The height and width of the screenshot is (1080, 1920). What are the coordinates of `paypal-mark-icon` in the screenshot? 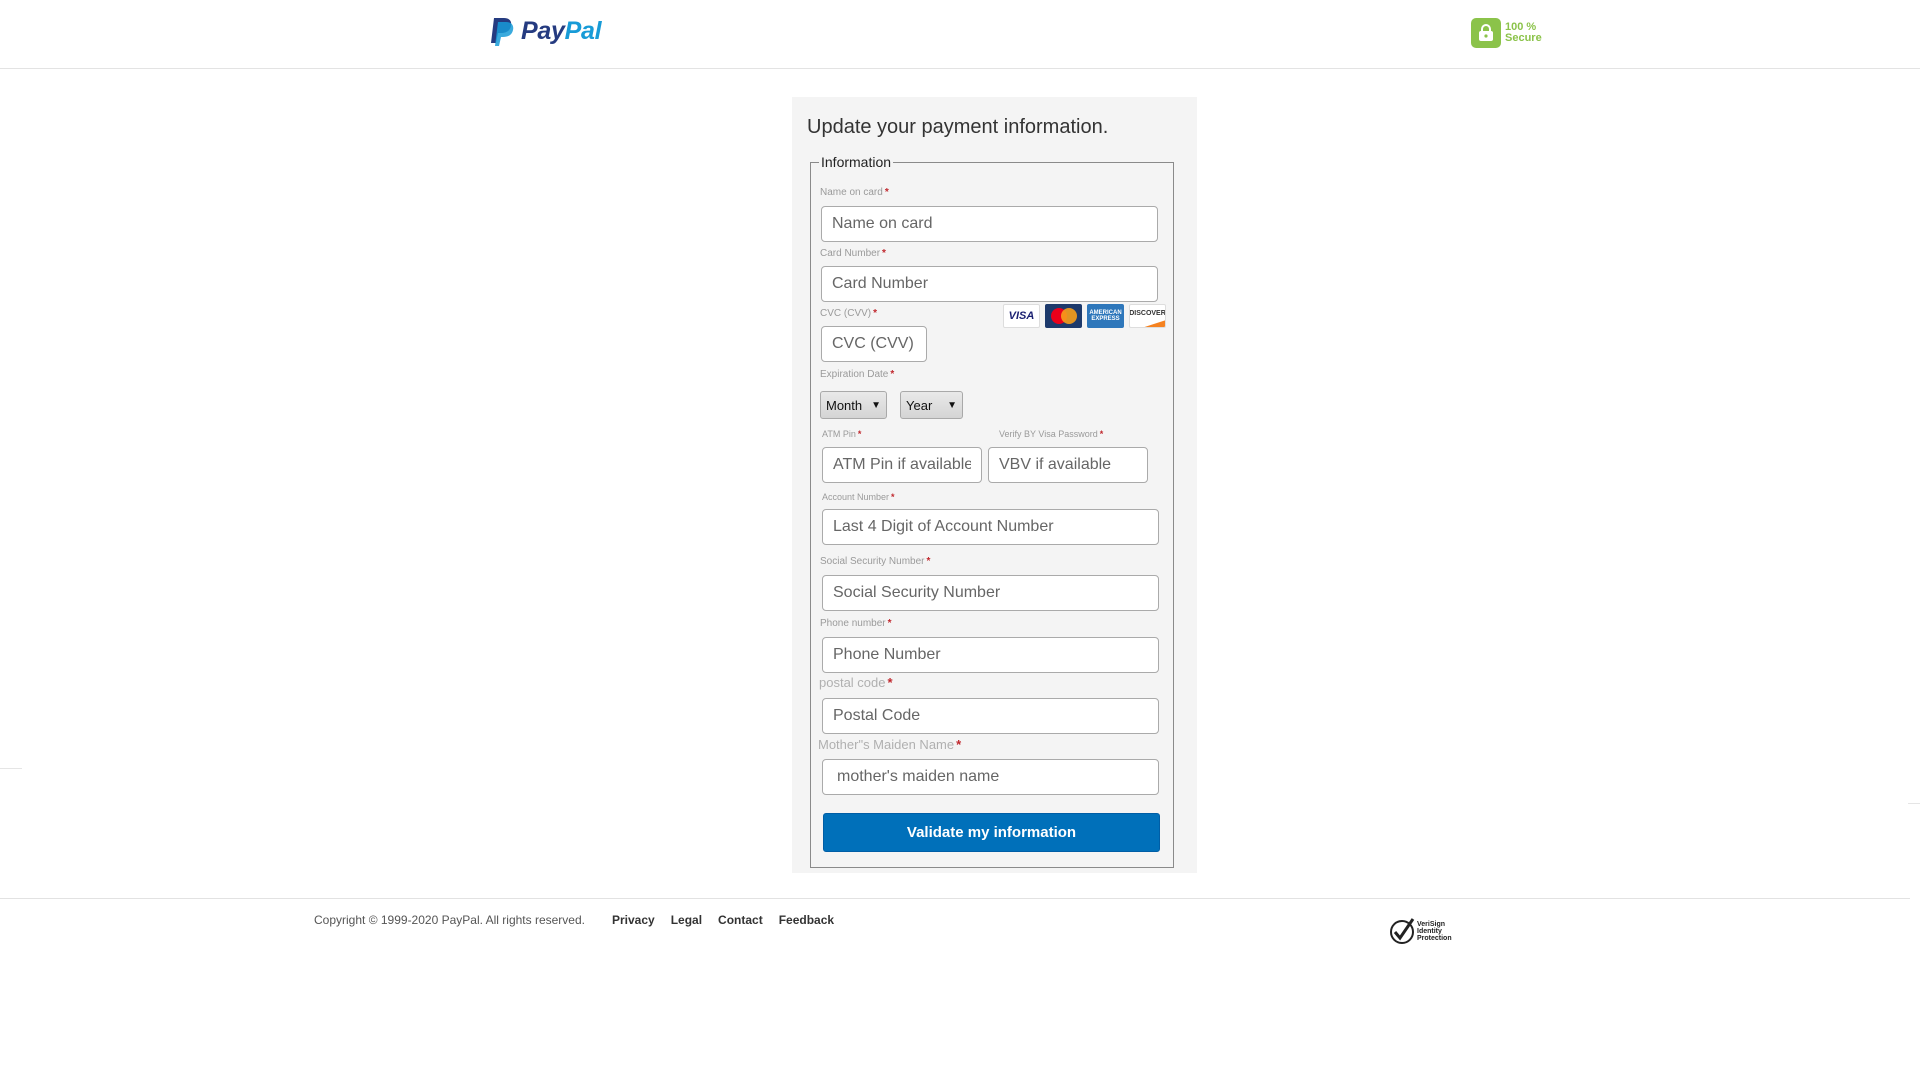 It's located at (502, 32).